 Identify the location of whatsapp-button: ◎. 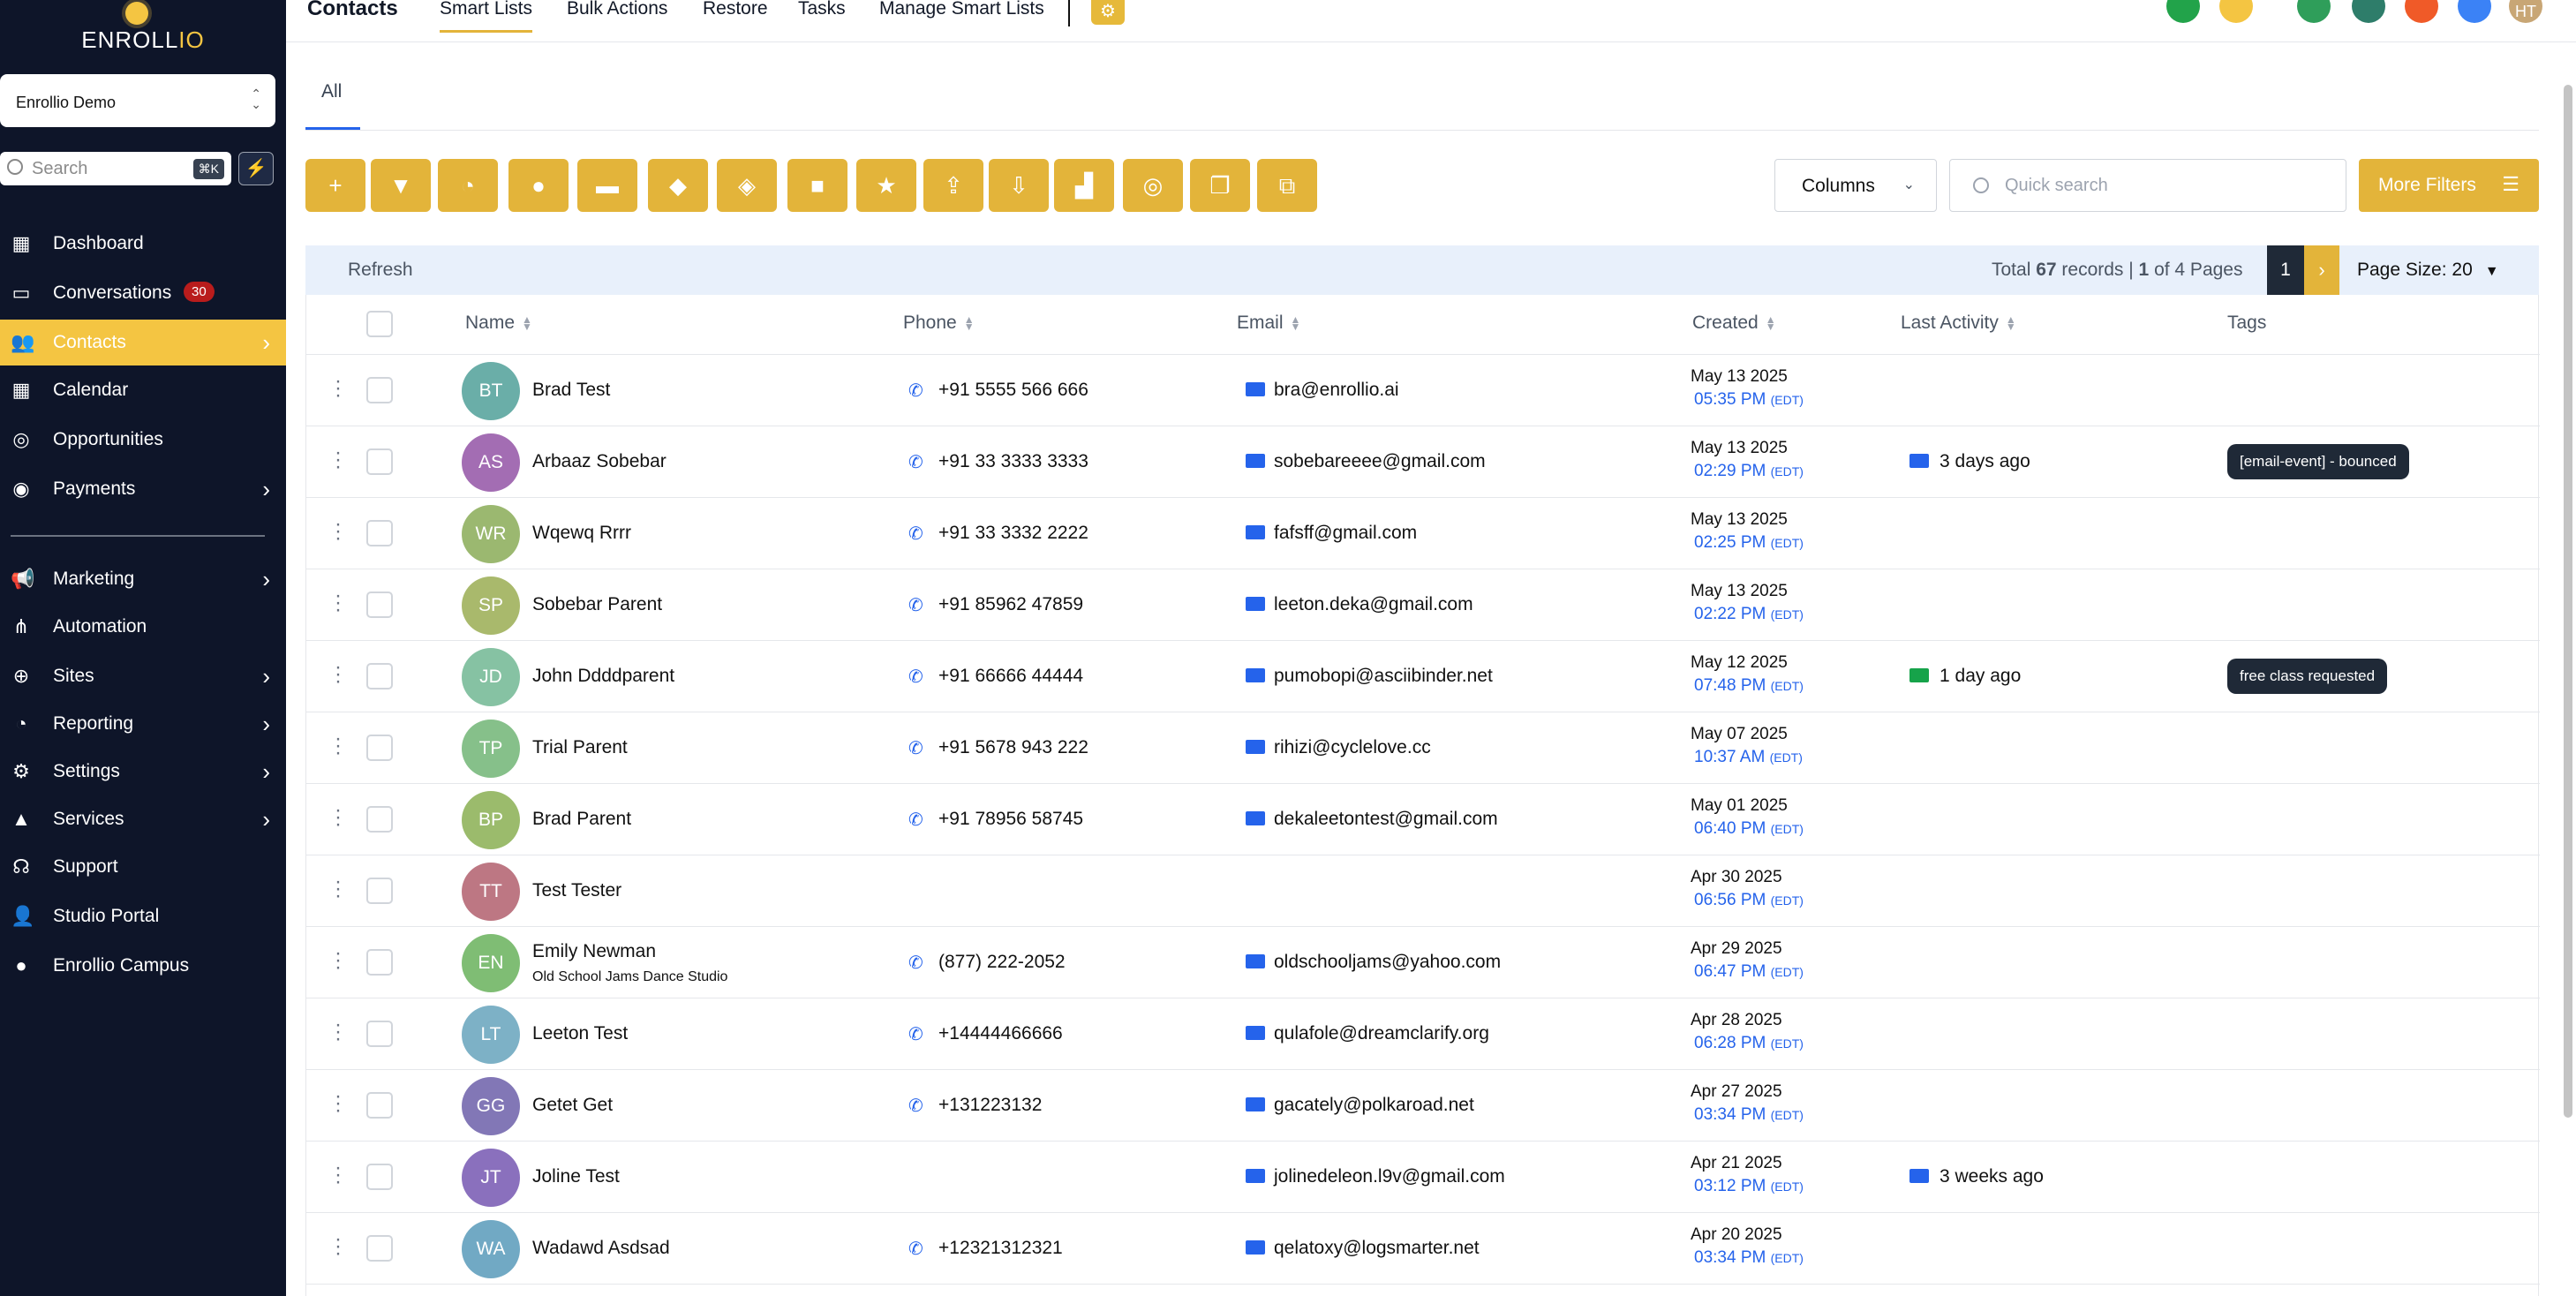
(1153, 185).